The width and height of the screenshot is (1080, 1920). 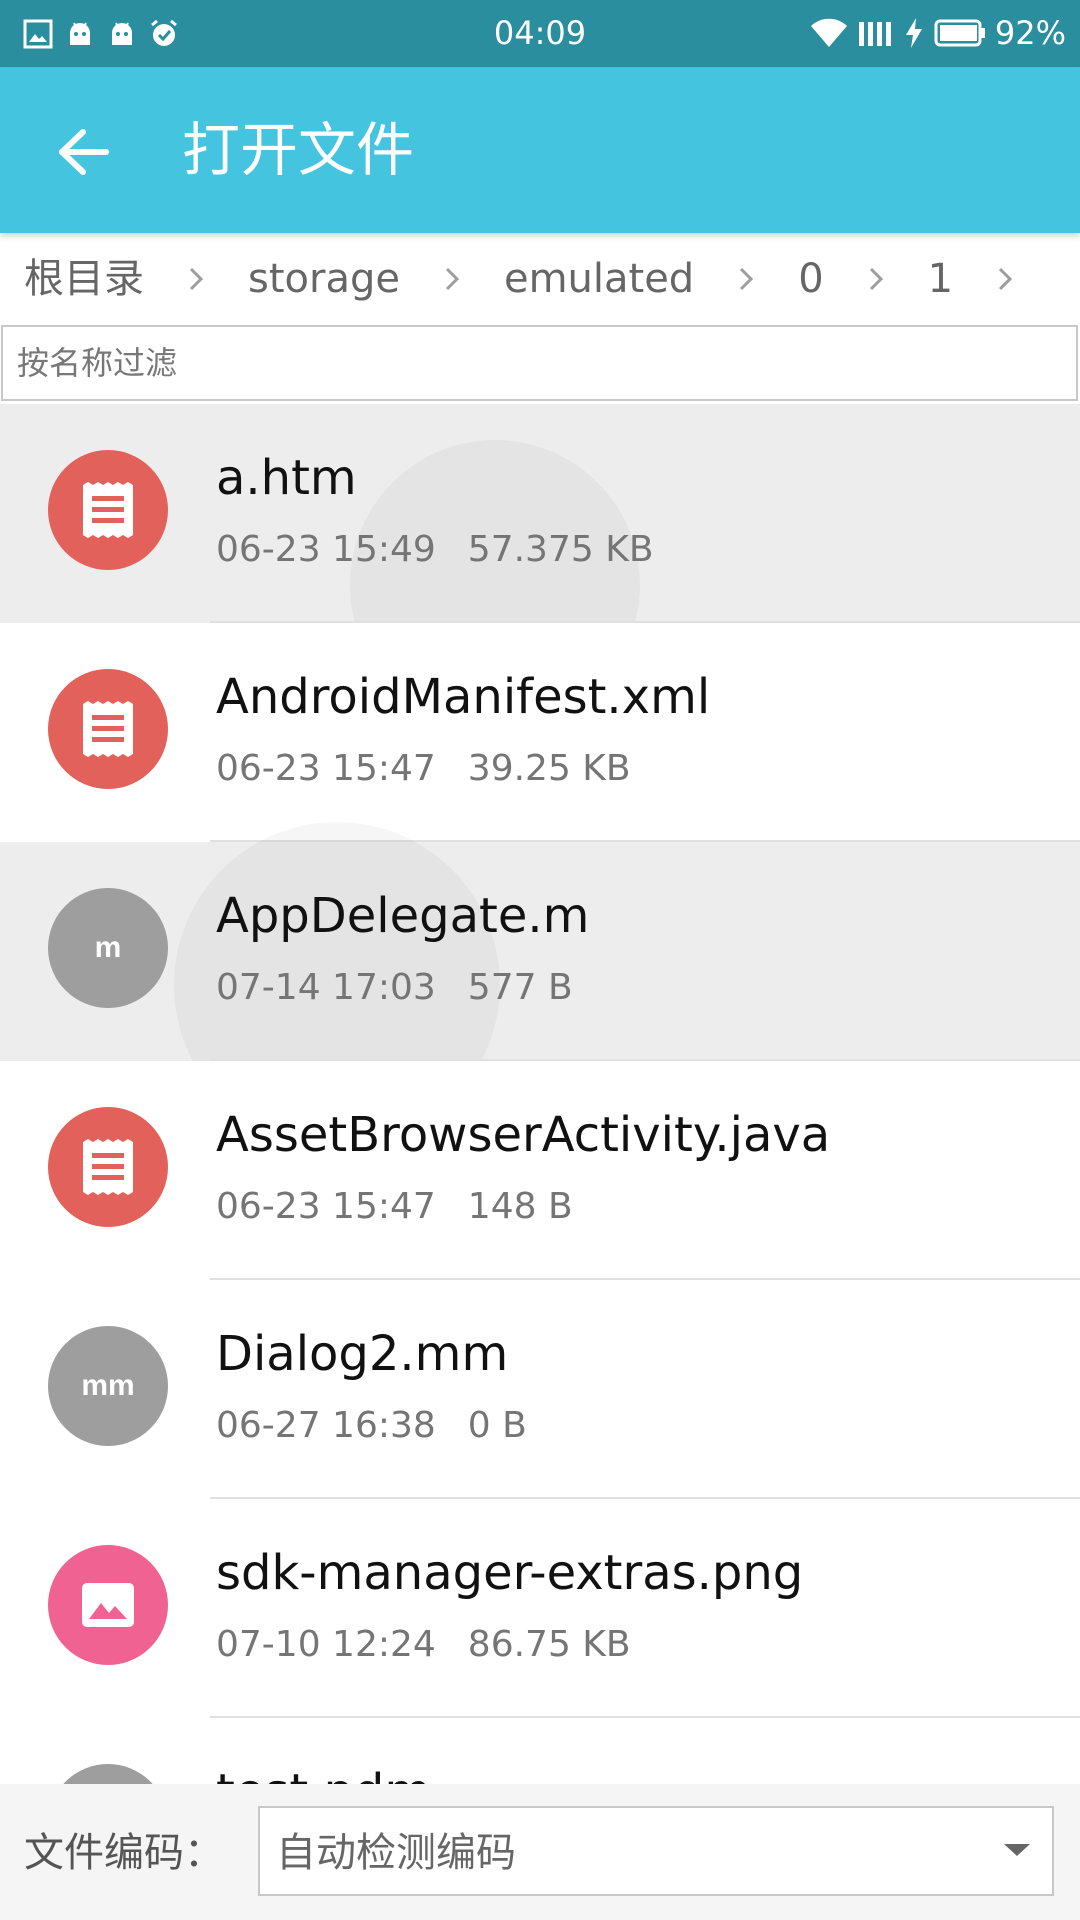 I want to click on file-date: 06-27 16:38, so click(x=326, y=1425).